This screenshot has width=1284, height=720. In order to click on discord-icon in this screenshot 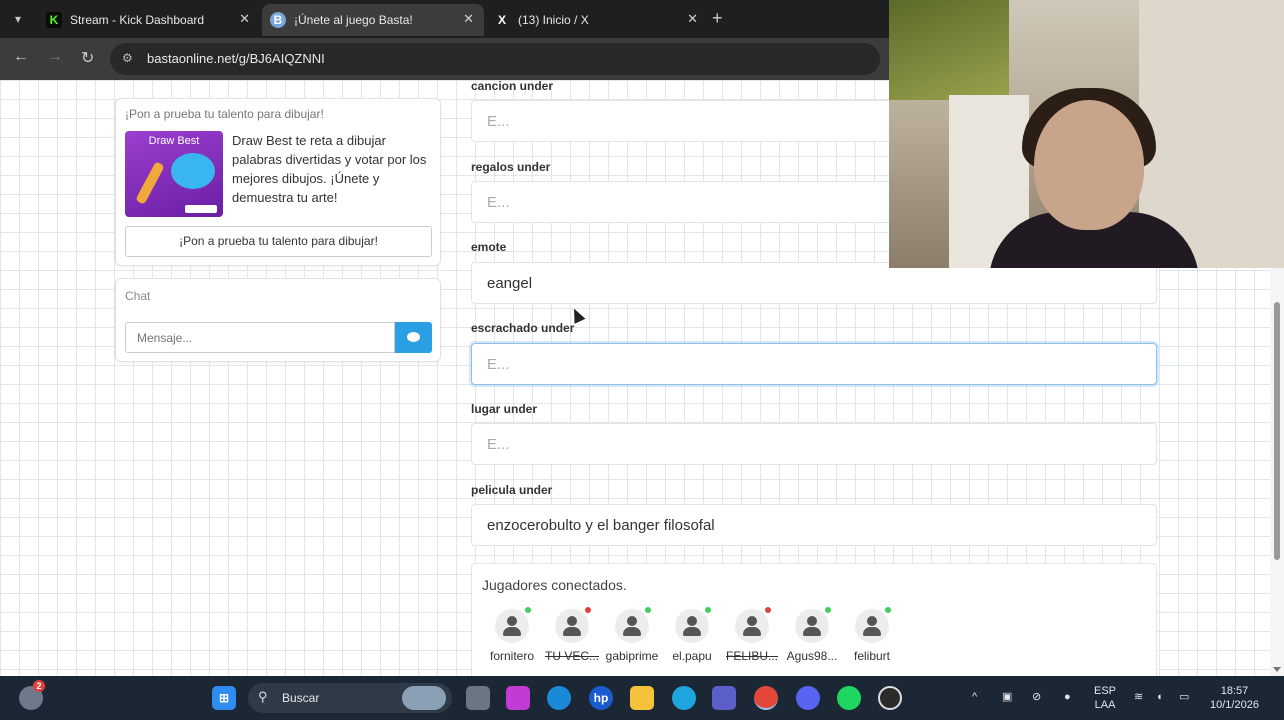, I will do `click(808, 698)`.